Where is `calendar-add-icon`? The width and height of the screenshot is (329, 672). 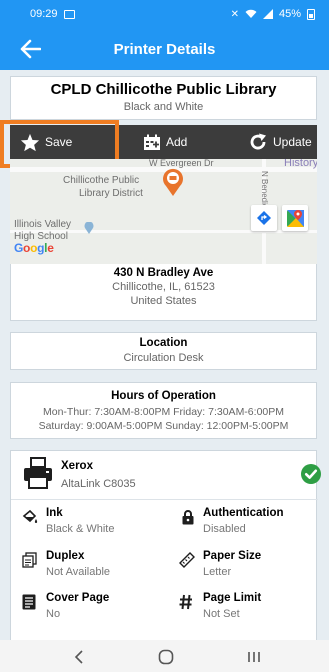 calendar-add-icon is located at coordinates (152, 142).